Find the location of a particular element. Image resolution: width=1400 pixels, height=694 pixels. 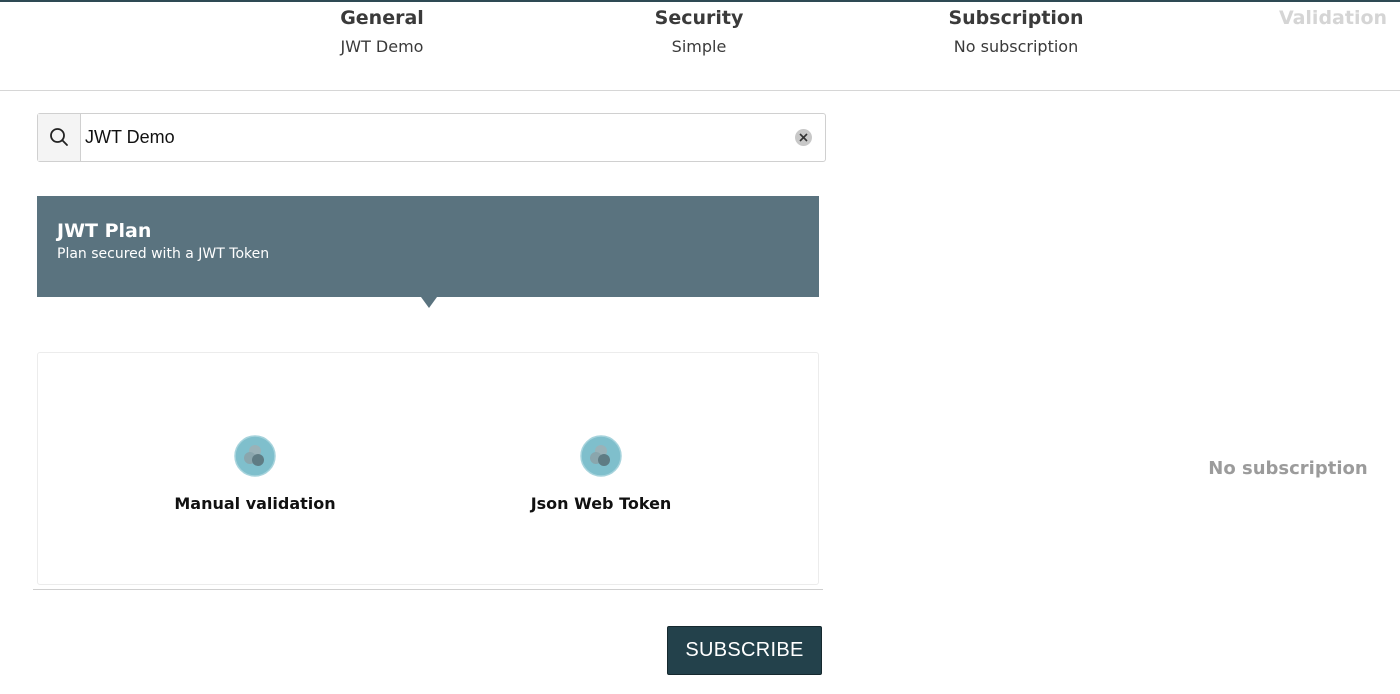

security-type-jwt: Json Web Token is located at coordinates (601, 474).